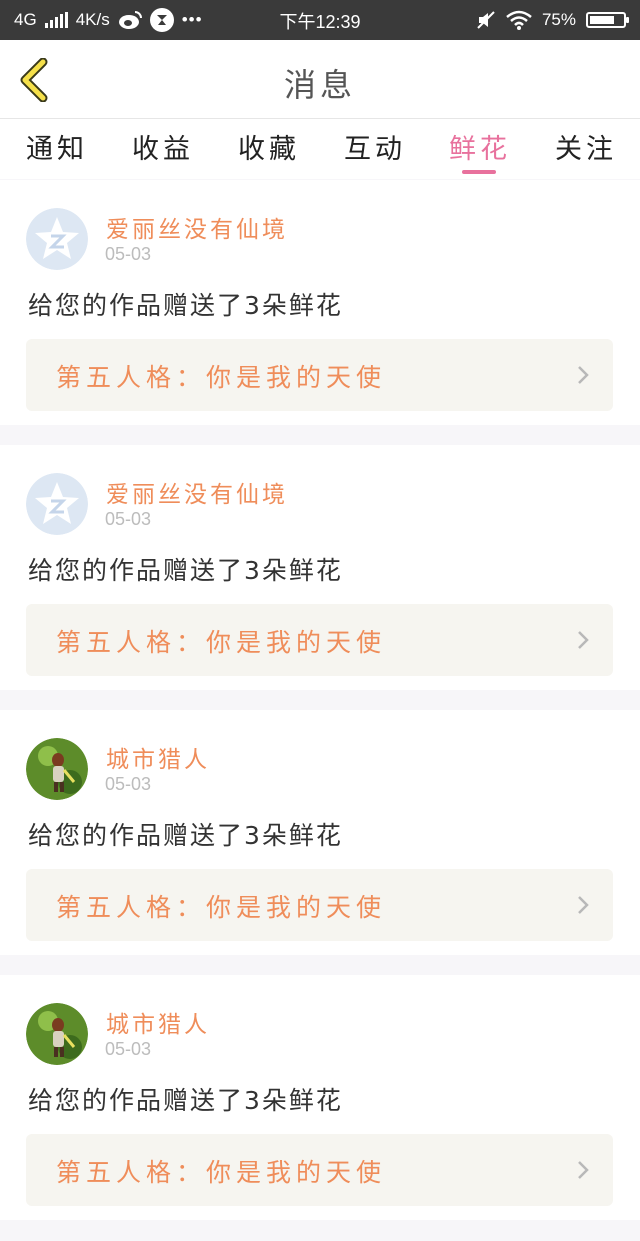 Image resolution: width=640 pixels, height=1241 pixels. What do you see at coordinates (479, 172) in the screenshot?
I see `active-tab-indicator` at bounding box center [479, 172].